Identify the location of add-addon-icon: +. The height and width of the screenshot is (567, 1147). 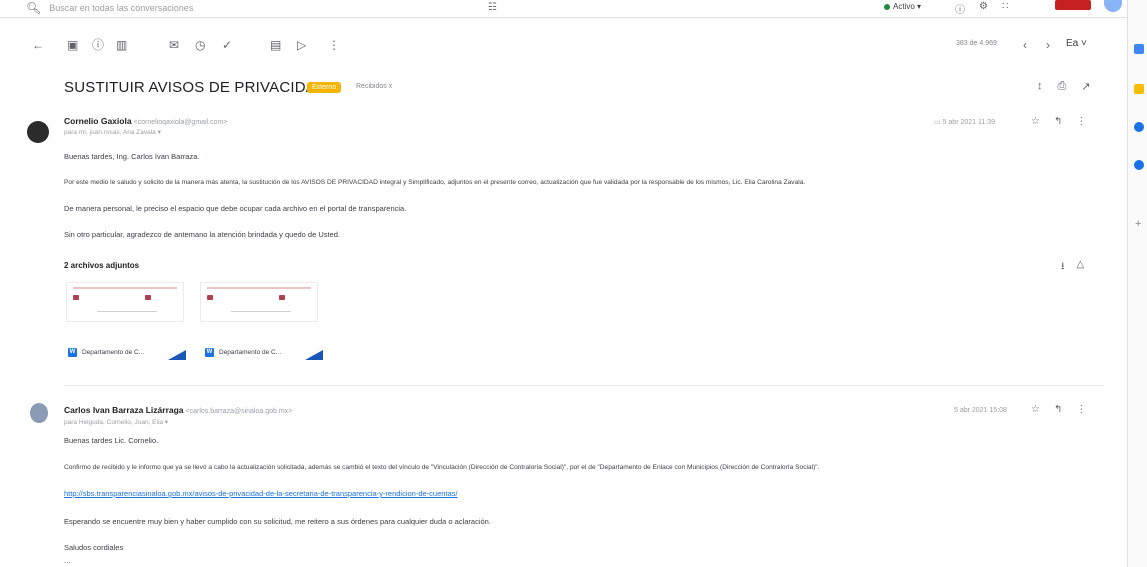
(1138, 224).